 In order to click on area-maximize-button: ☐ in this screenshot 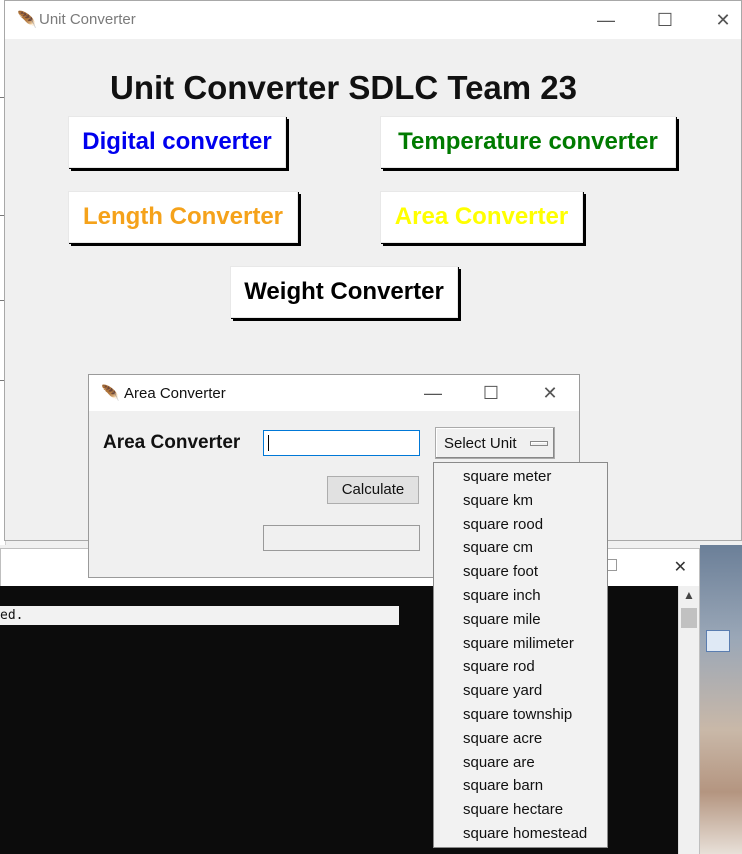, I will do `click(491, 393)`.